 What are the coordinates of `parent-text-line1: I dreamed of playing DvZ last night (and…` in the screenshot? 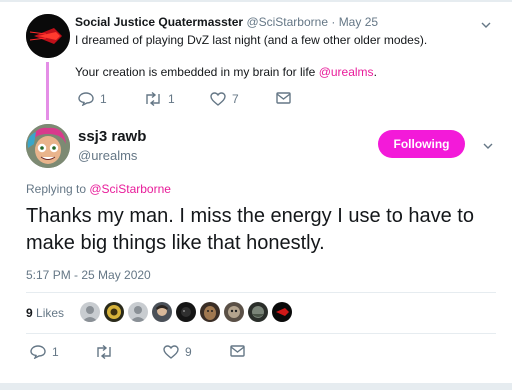 It's located at (251, 40).